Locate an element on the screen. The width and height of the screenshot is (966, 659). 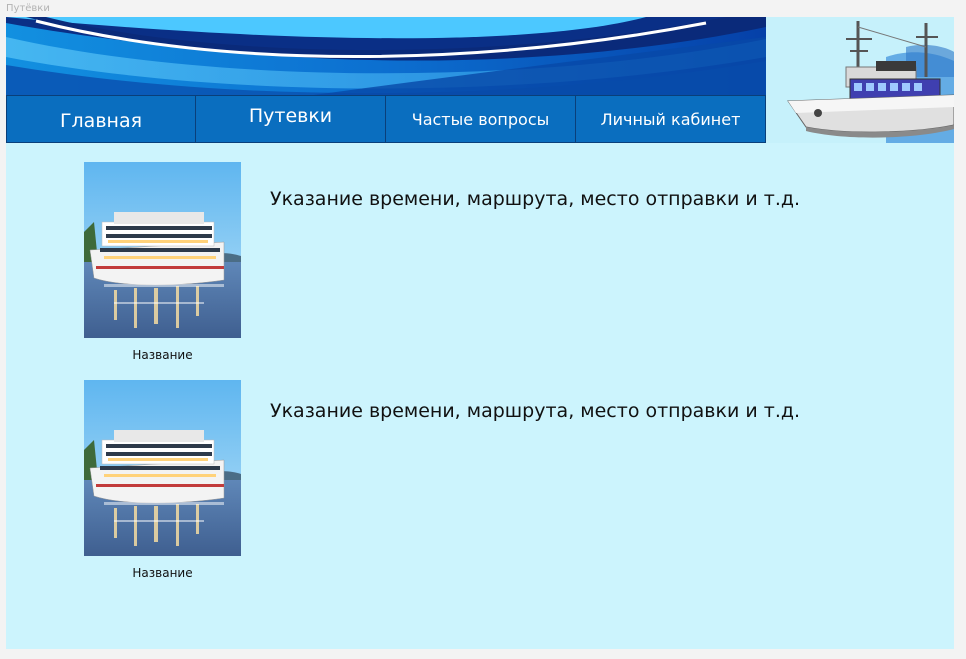
nav-item-account: Личный кабинет is located at coordinates (671, 119).